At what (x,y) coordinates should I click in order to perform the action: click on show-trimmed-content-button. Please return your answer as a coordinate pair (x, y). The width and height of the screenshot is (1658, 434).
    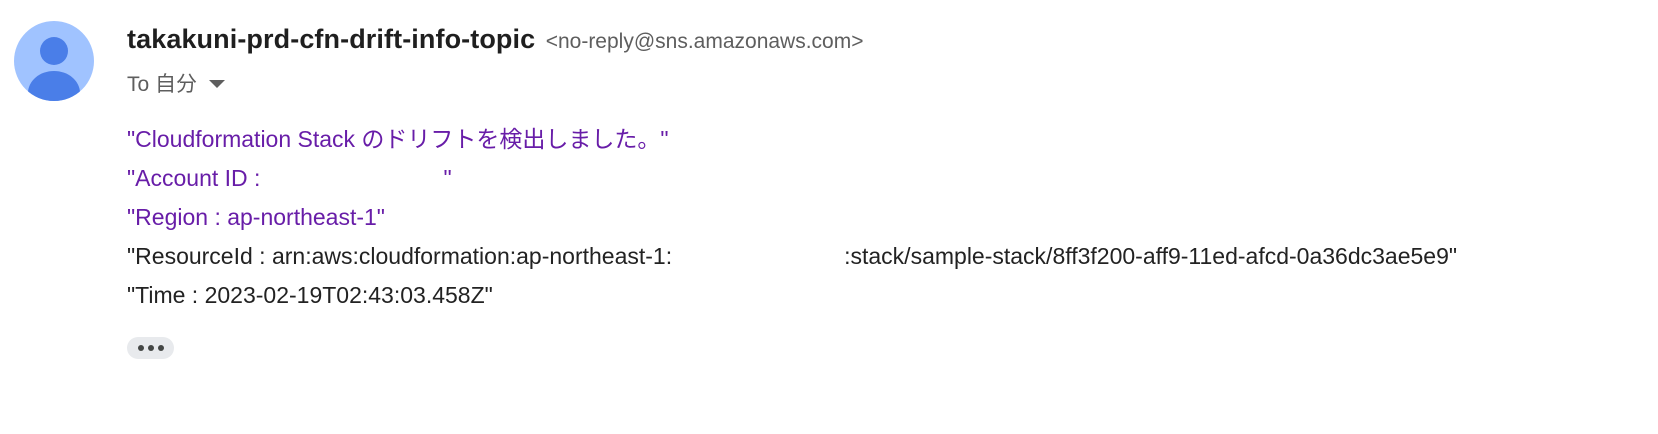
    Looking at the image, I should click on (150, 348).